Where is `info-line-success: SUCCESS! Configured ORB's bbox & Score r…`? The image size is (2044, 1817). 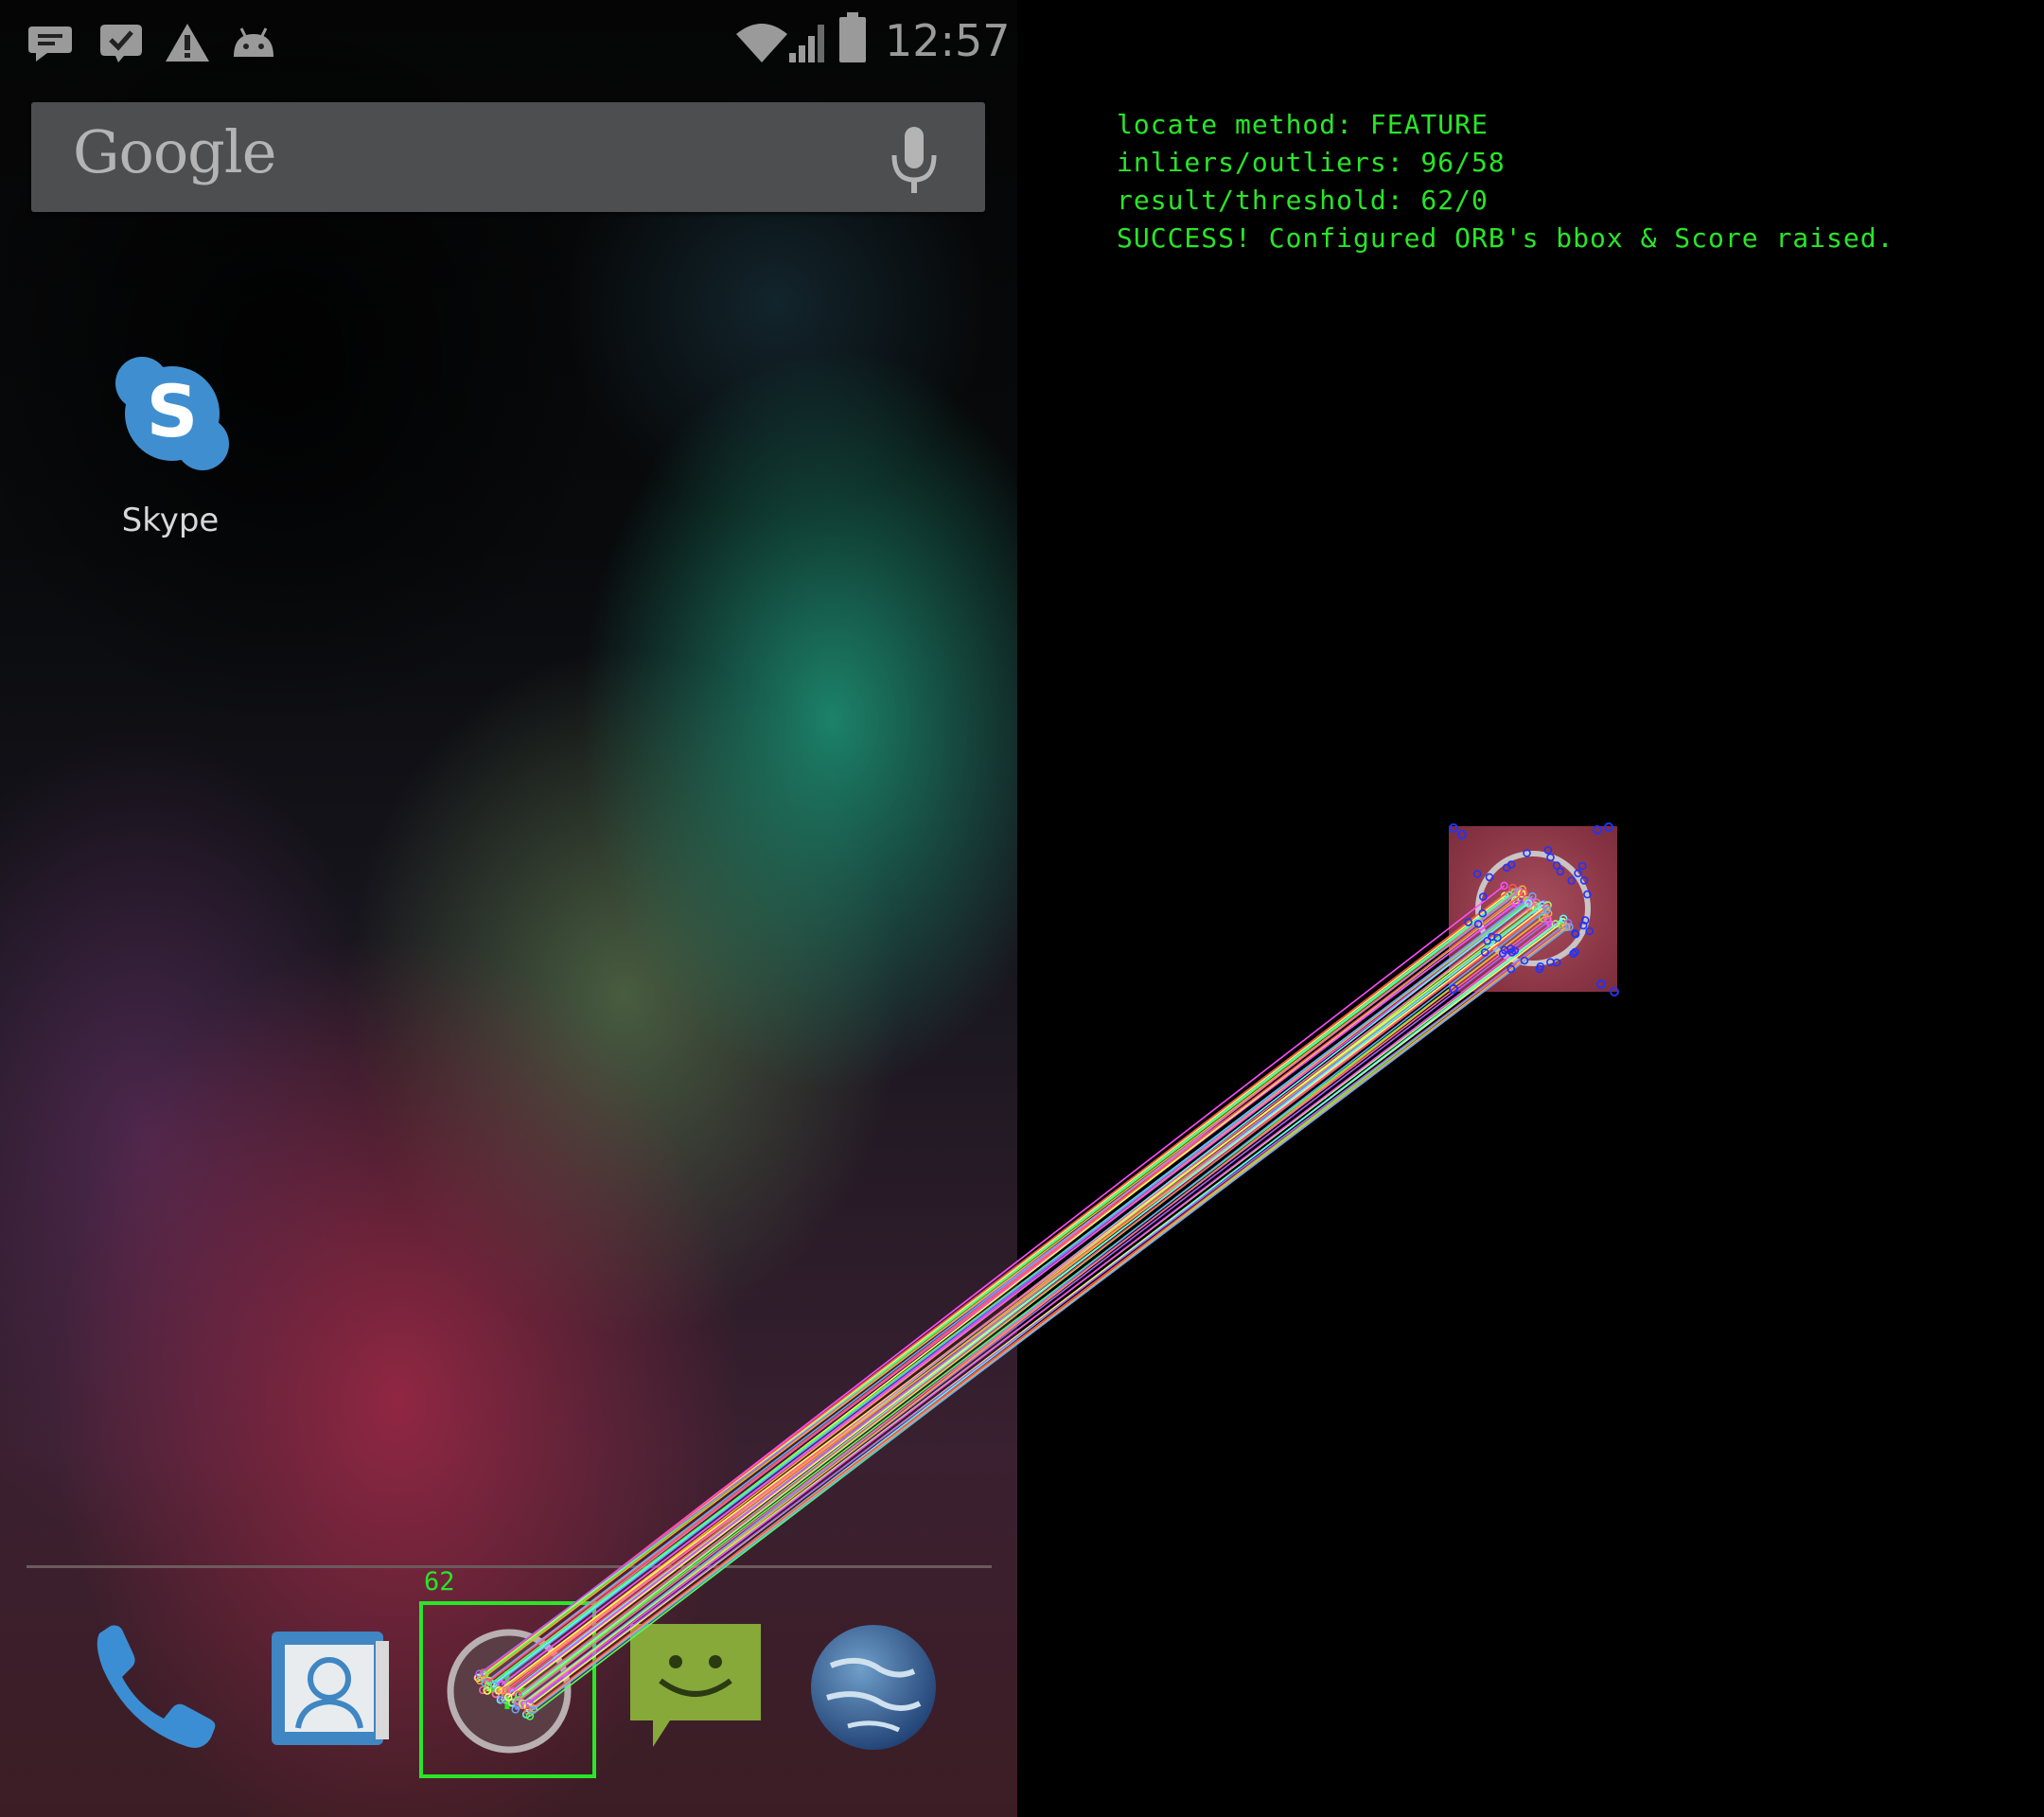 info-line-success: SUCCESS! Configured ORB's bbox & Score r… is located at coordinates (1505, 238).